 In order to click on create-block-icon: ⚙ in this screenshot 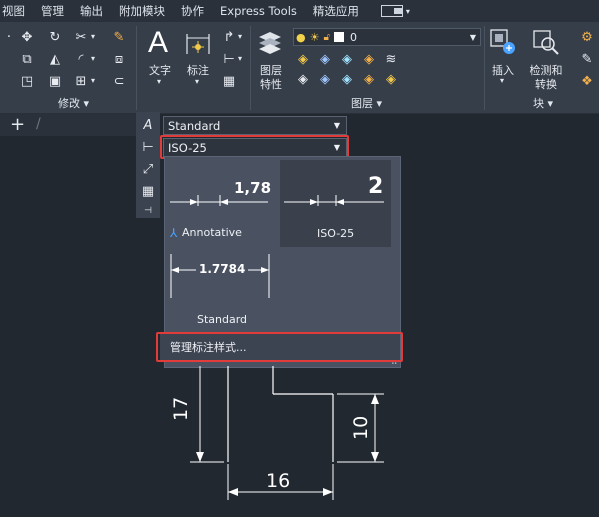, I will do `click(587, 37)`.